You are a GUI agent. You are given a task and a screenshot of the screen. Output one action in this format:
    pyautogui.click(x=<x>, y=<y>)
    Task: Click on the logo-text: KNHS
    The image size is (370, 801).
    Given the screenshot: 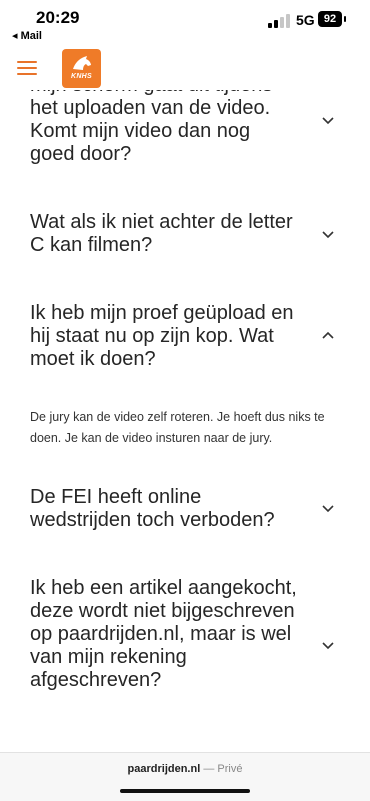 What is the action you would take?
    pyautogui.click(x=81, y=76)
    